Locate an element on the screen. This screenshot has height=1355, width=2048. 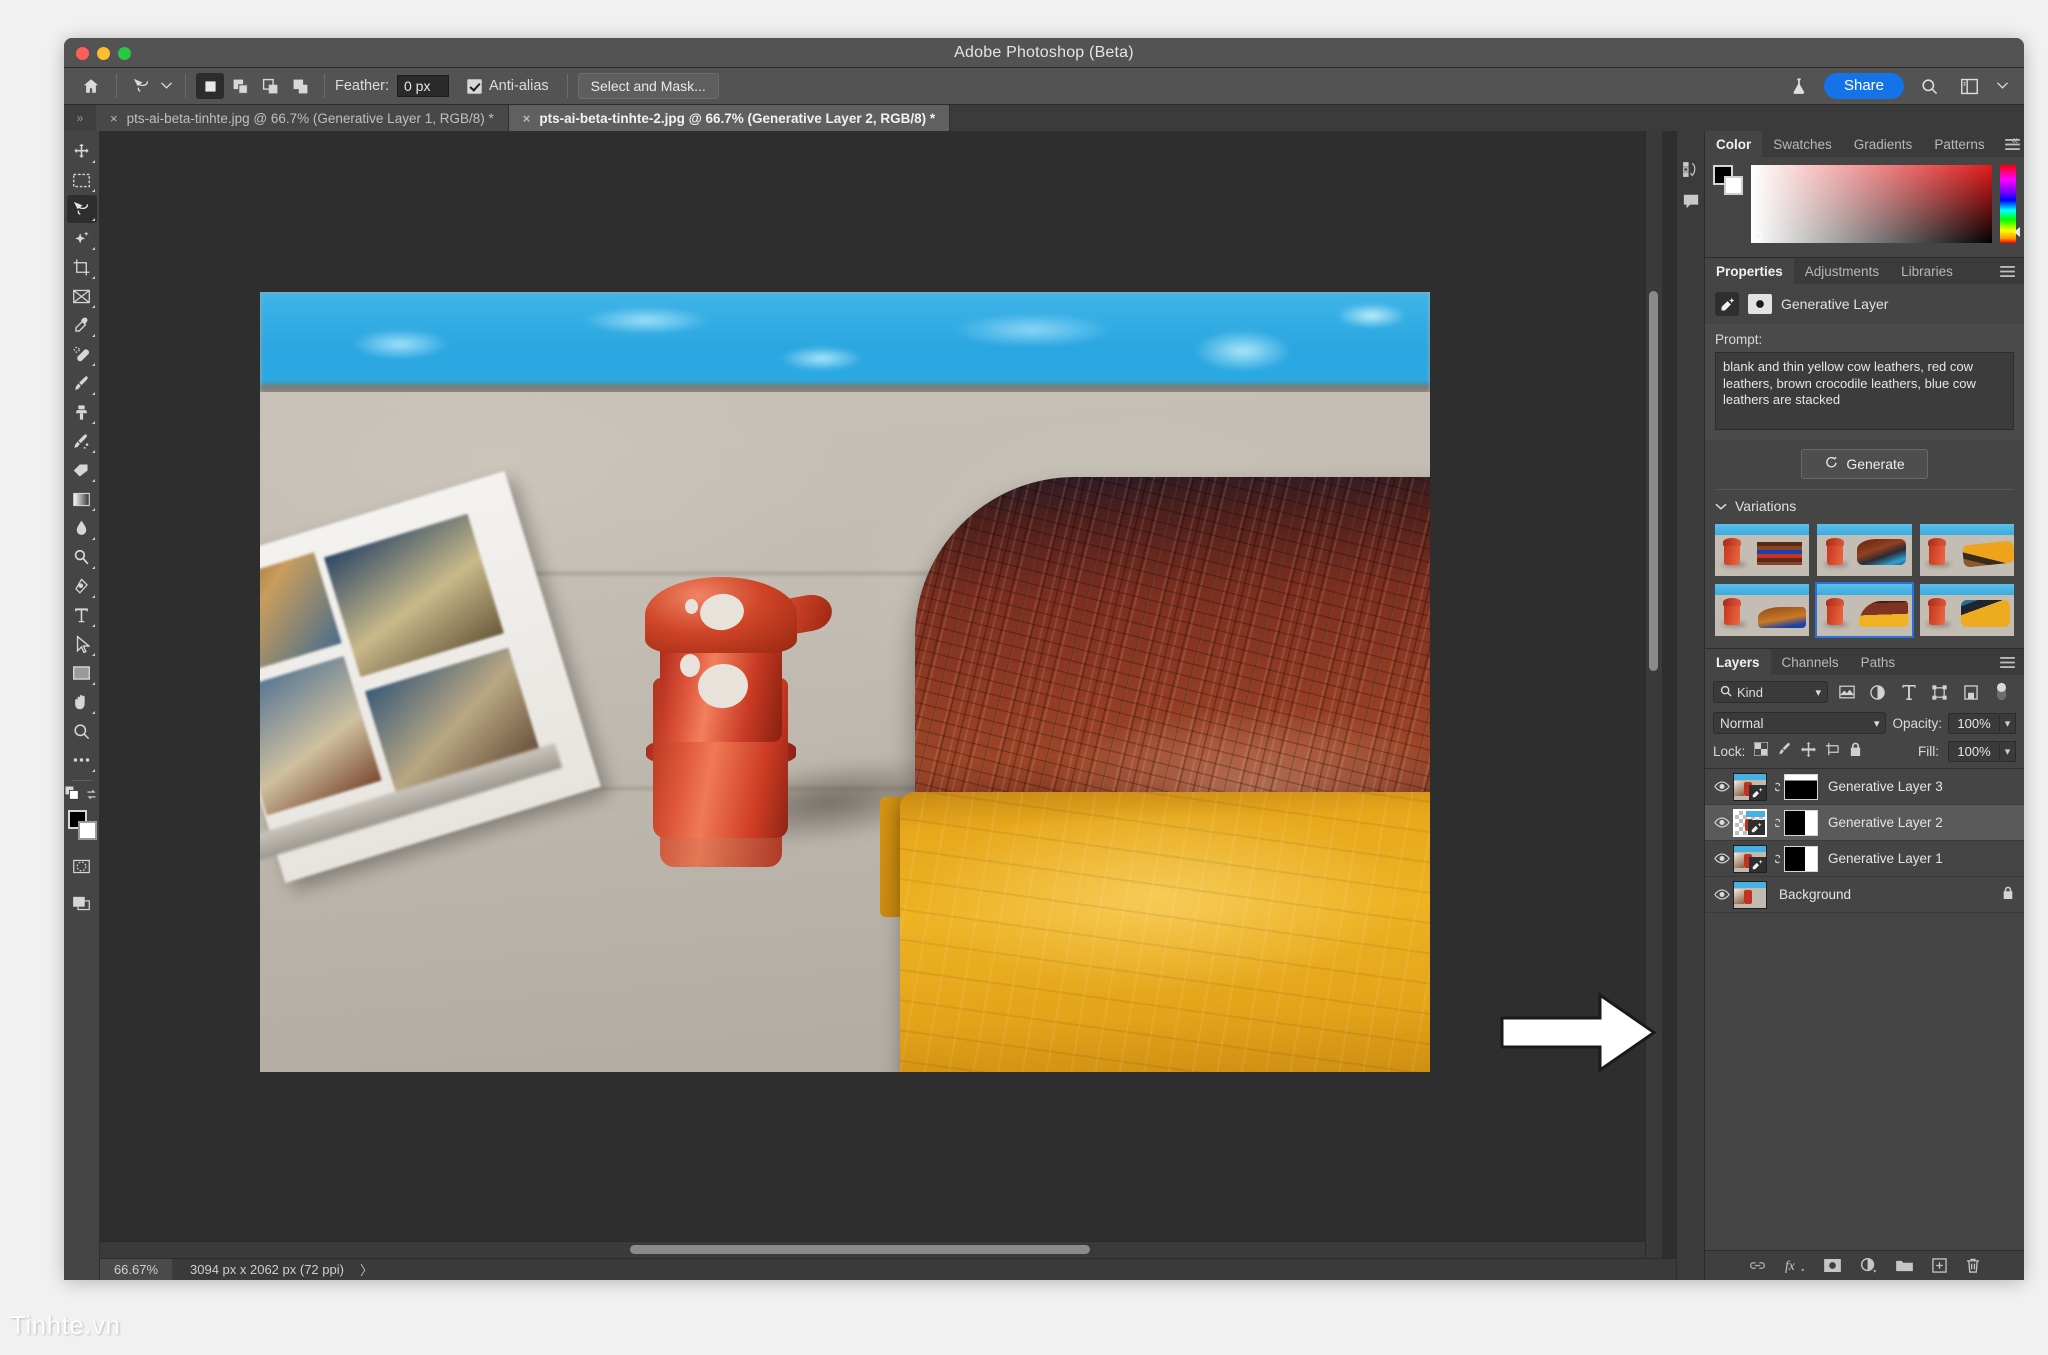
rectangle-tool-icon is located at coordinates (82, 673).